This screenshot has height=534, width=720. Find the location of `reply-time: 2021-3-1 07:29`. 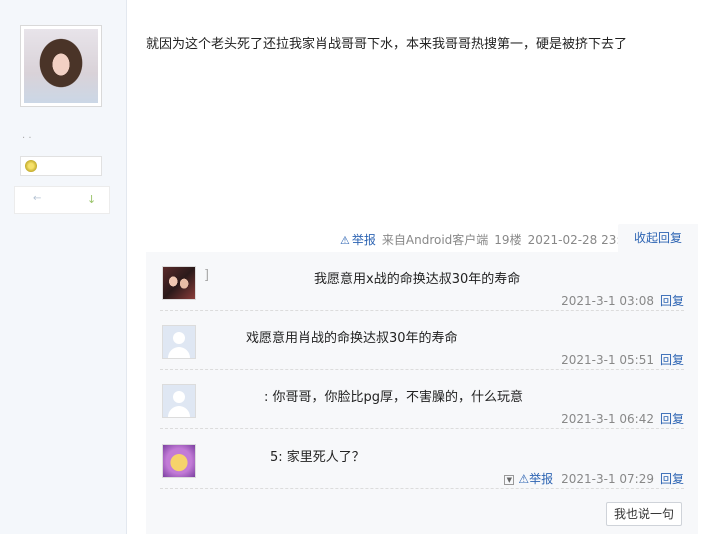

reply-time: 2021-3-1 07:29 is located at coordinates (607, 479).